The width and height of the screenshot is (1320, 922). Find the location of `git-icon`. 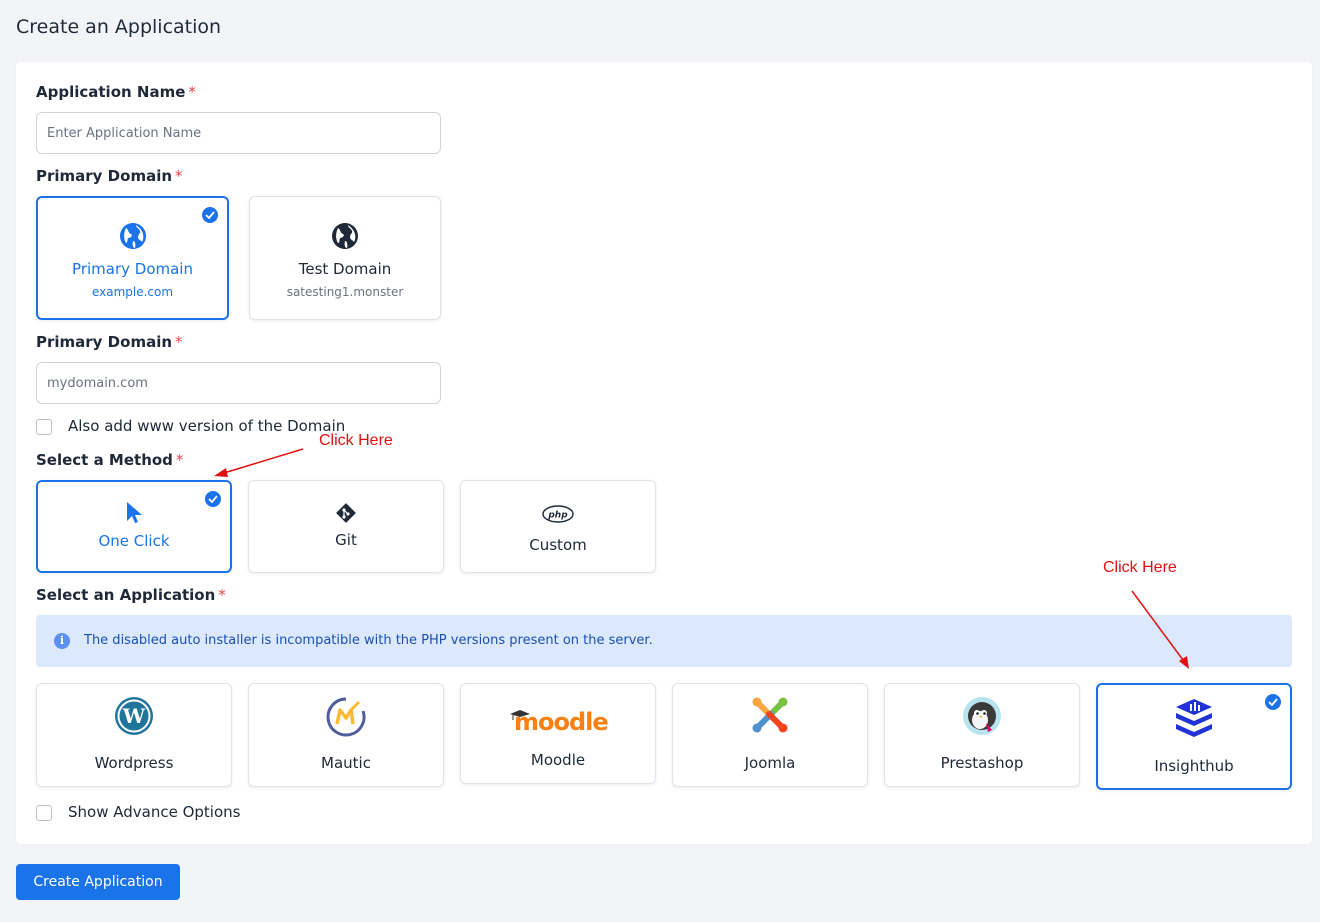

git-icon is located at coordinates (346, 513).